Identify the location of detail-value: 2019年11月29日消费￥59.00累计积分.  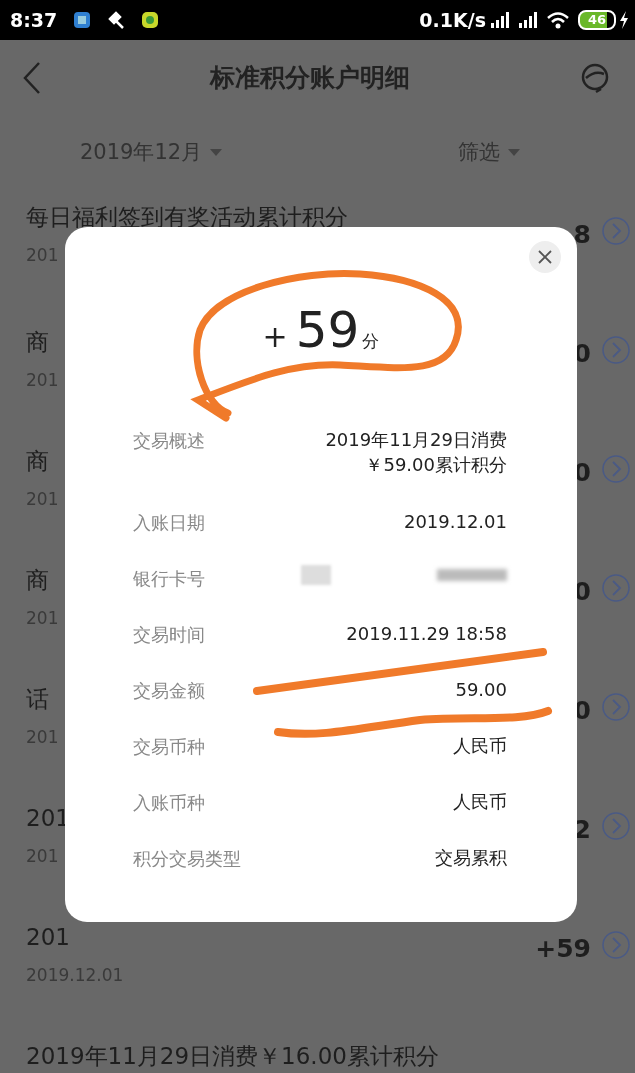
(415, 453).